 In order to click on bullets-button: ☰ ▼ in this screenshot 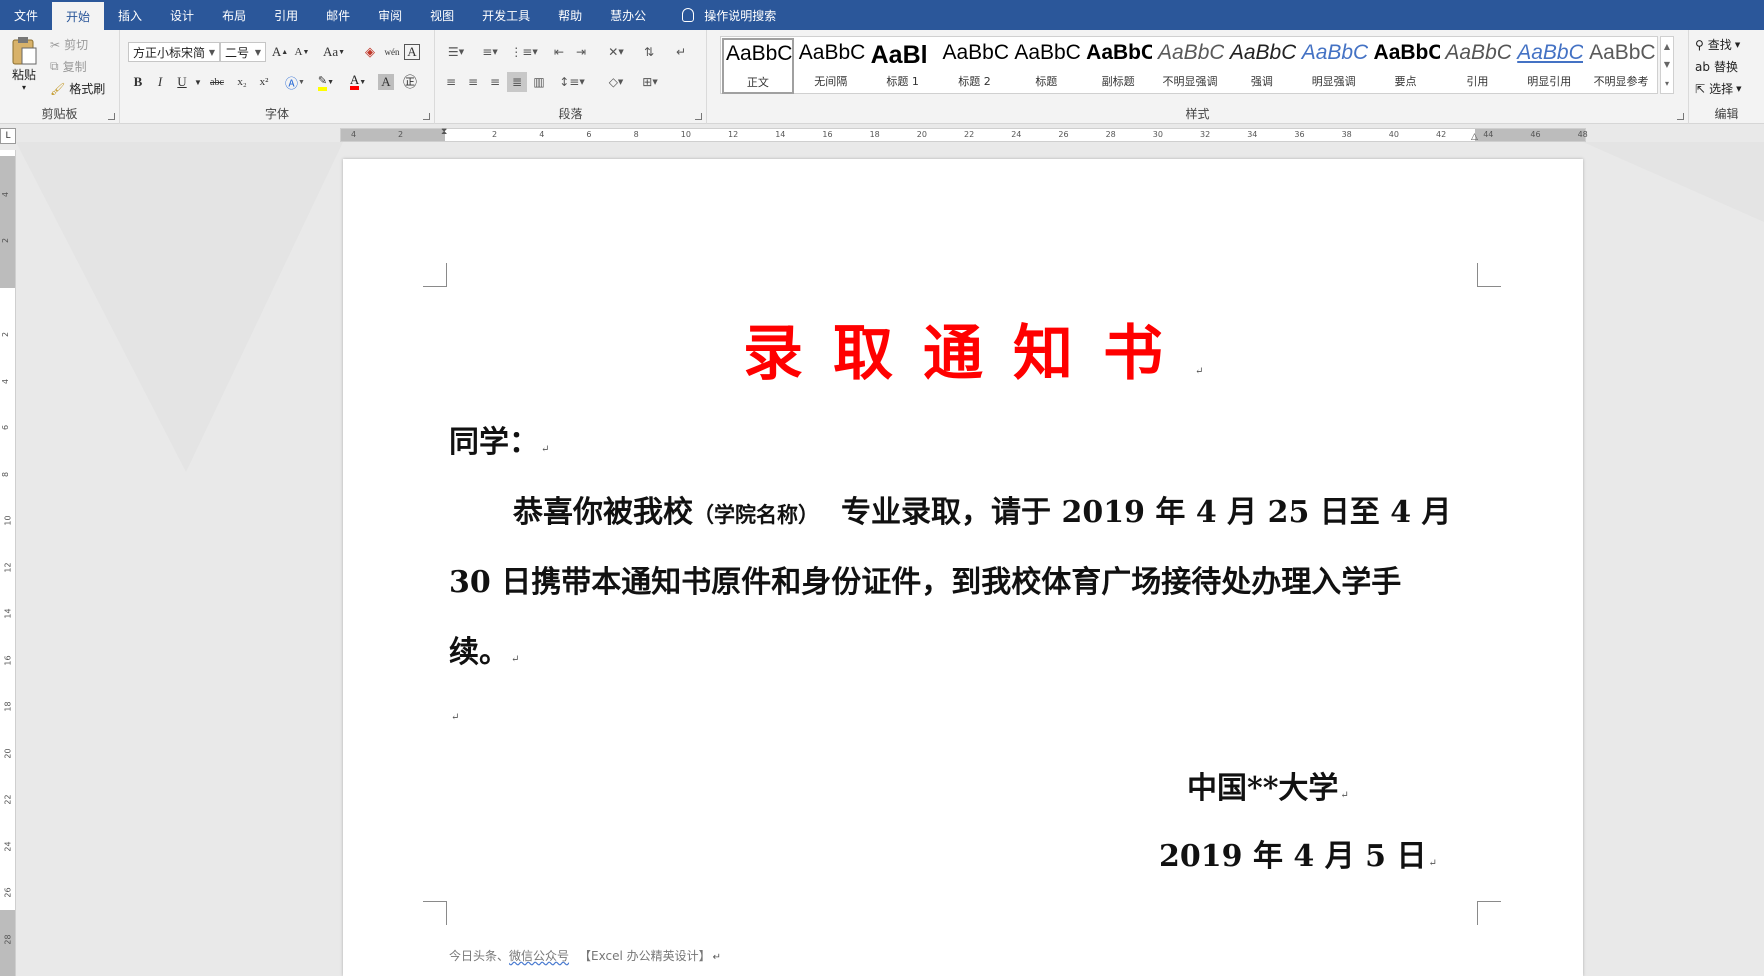, I will do `click(456, 52)`.